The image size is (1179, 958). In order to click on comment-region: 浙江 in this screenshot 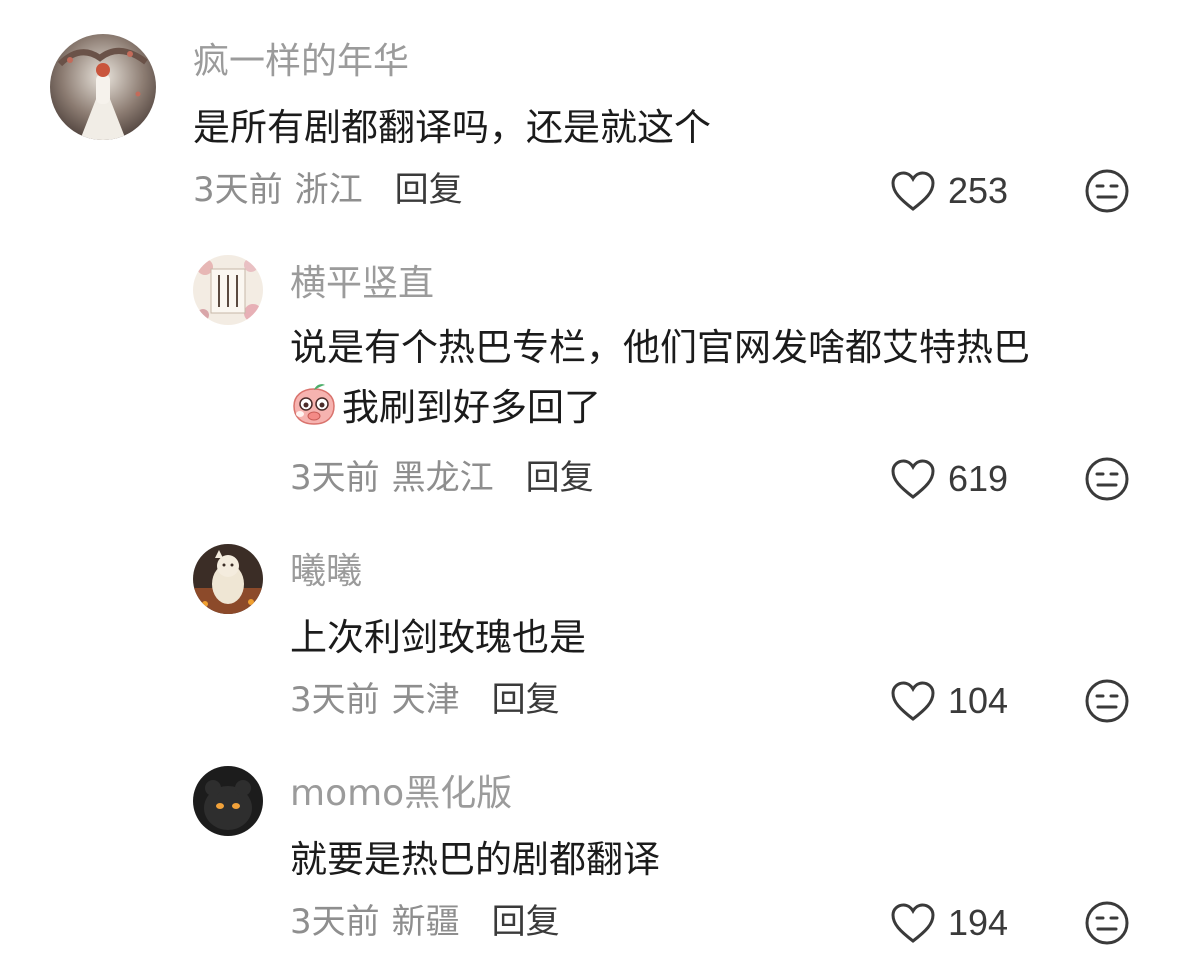, I will do `click(328, 190)`.